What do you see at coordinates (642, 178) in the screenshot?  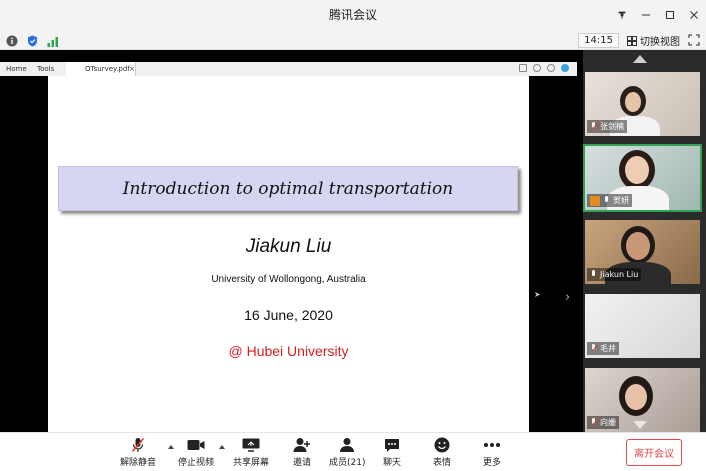 I see `participant-tile: 贺妍` at bounding box center [642, 178].